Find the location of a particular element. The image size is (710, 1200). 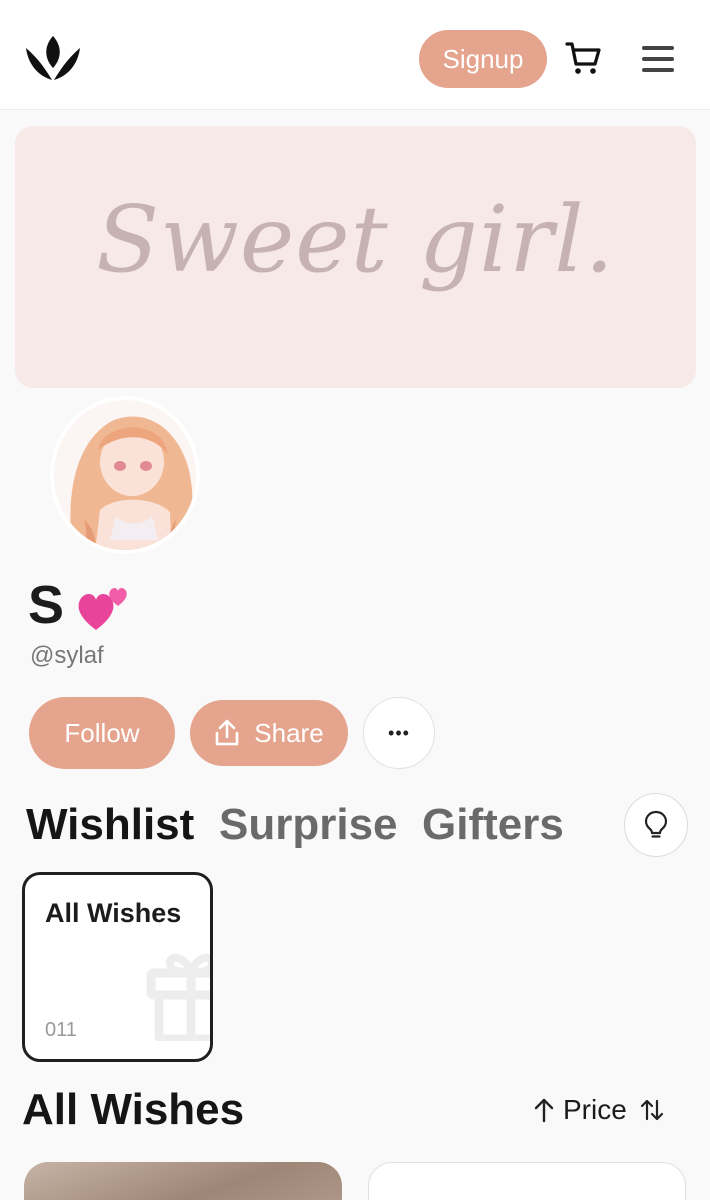

lightbulb-icon is located at coordinates (656, 824).